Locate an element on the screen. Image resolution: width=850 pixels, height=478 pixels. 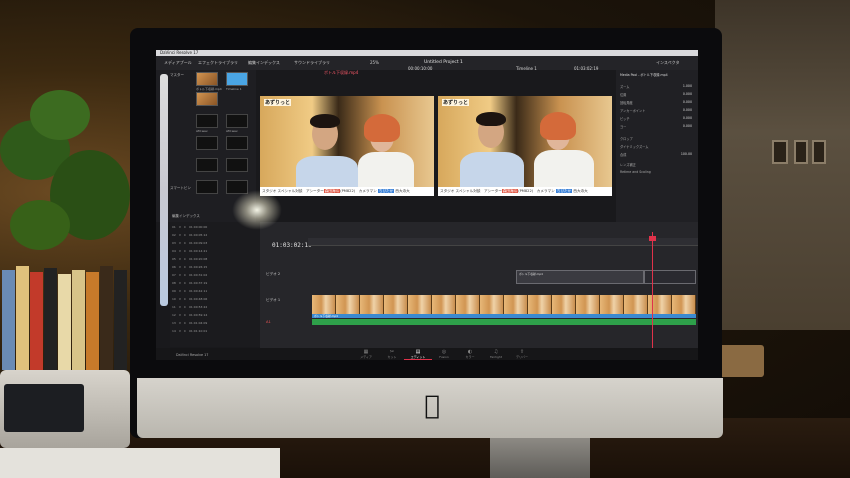
inspector-row-label: アンカーポイント is located at coordinates (633, 111).